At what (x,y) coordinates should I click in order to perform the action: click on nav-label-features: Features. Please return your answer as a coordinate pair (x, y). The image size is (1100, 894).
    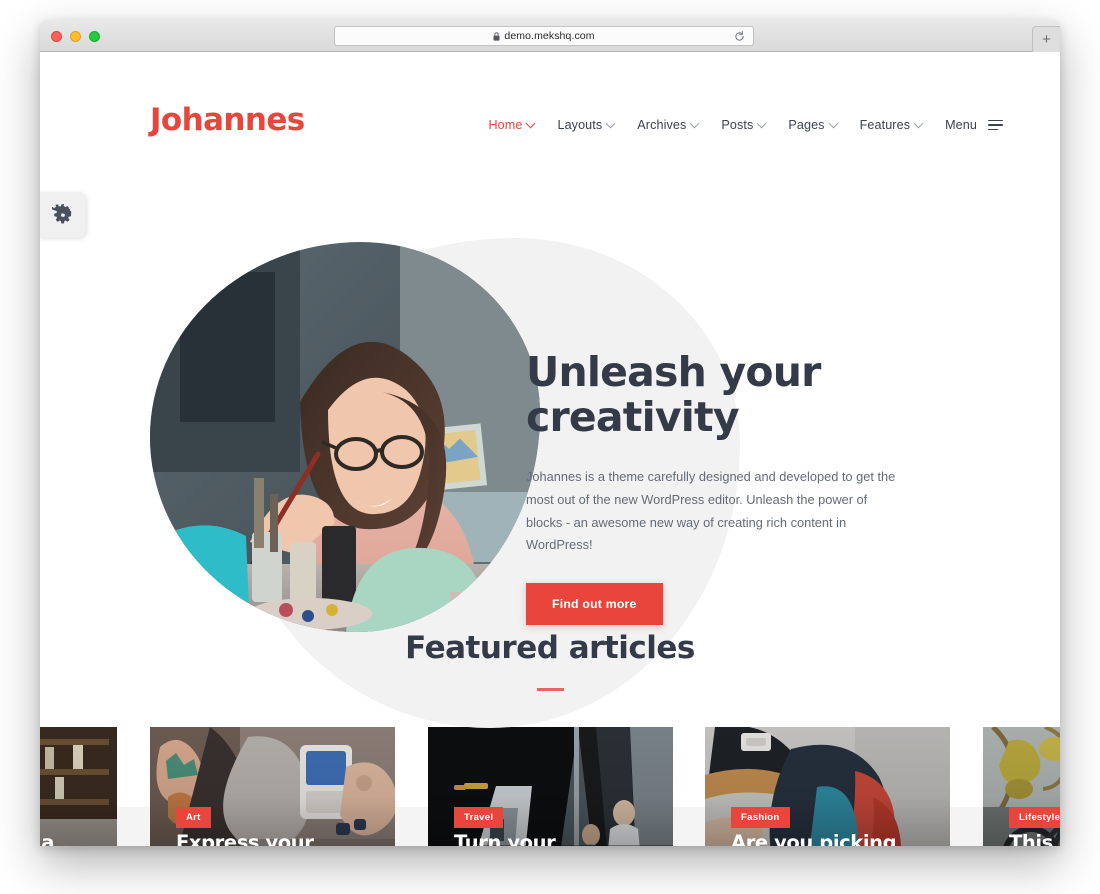
    Looking at the image, I should click on (885, 125).